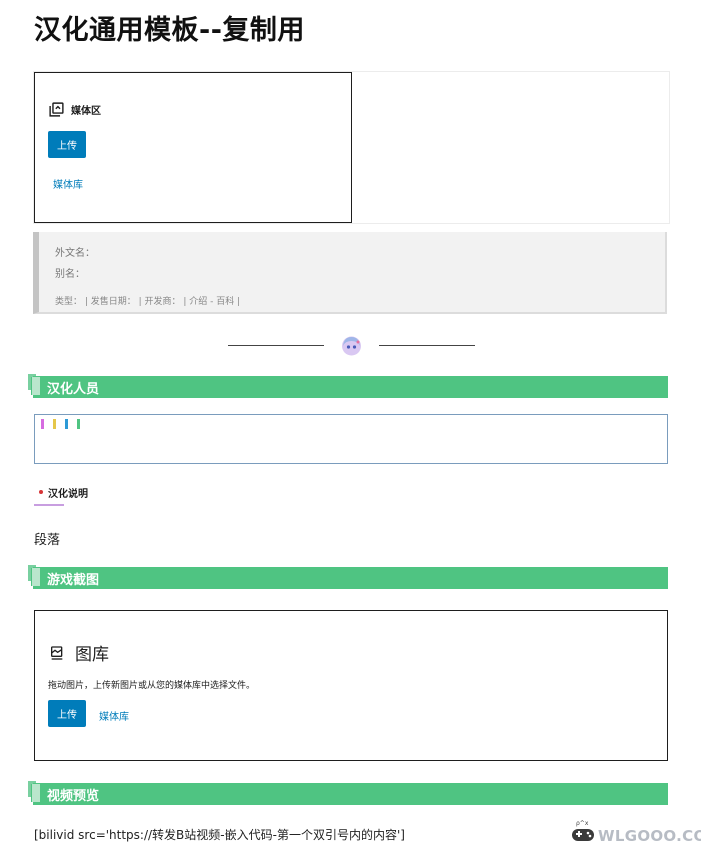 Image resolution: width=701 pixels, height=850 pixels. I want to click on gallery-header: 图库, so click(79, 652).